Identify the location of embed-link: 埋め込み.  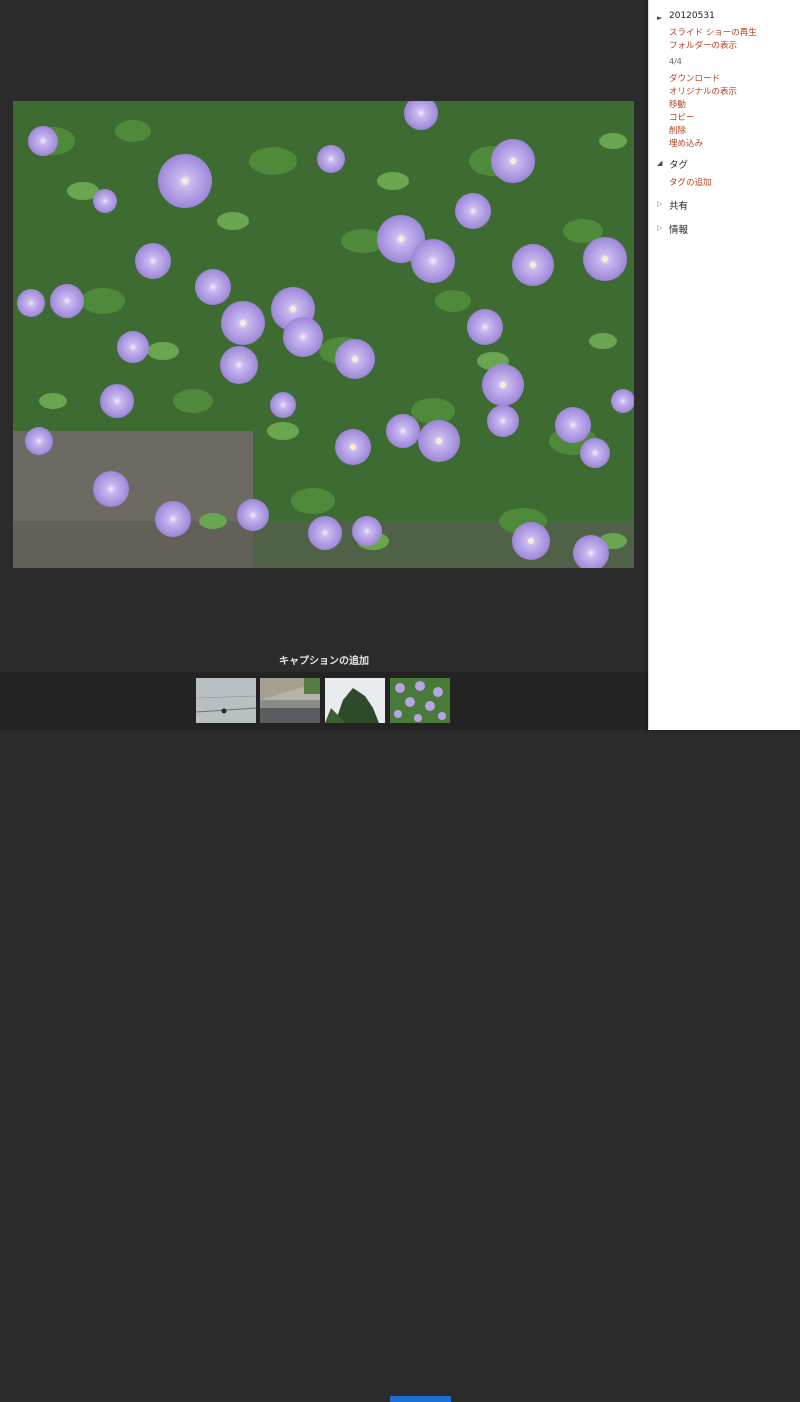
(686, 143).